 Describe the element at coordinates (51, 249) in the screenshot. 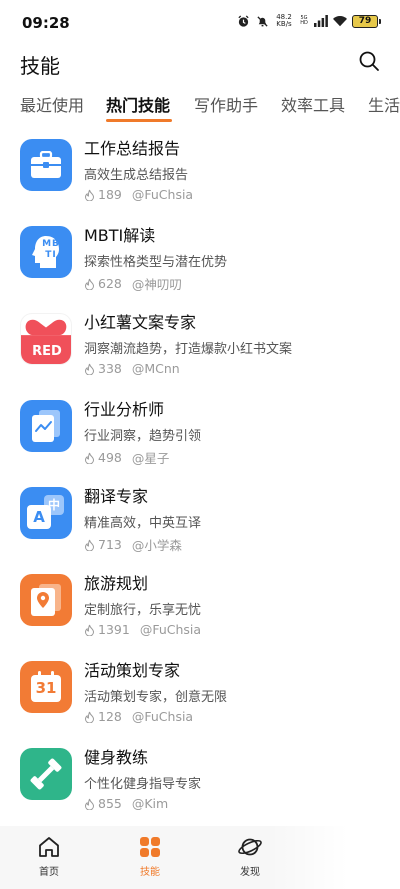

I see `mbti-label: MB TI` at that location.